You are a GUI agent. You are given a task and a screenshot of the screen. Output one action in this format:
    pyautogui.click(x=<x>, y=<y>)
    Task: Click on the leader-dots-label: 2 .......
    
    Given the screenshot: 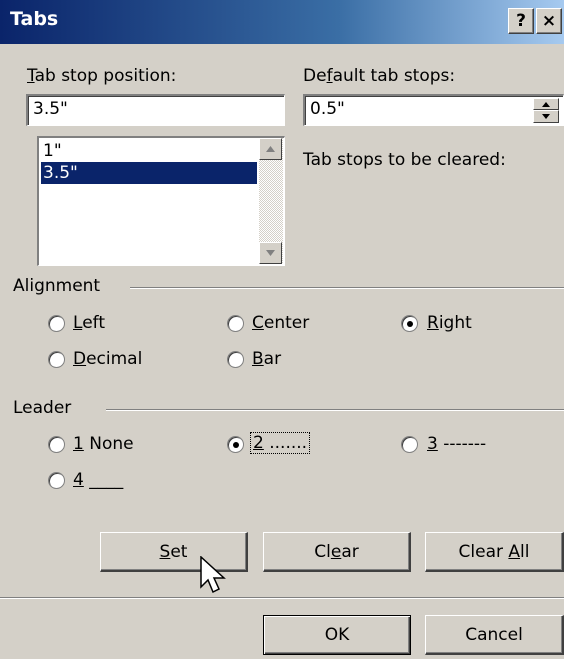 What is the action you would take?
    pyautogui.click(x=280, y=443)
    